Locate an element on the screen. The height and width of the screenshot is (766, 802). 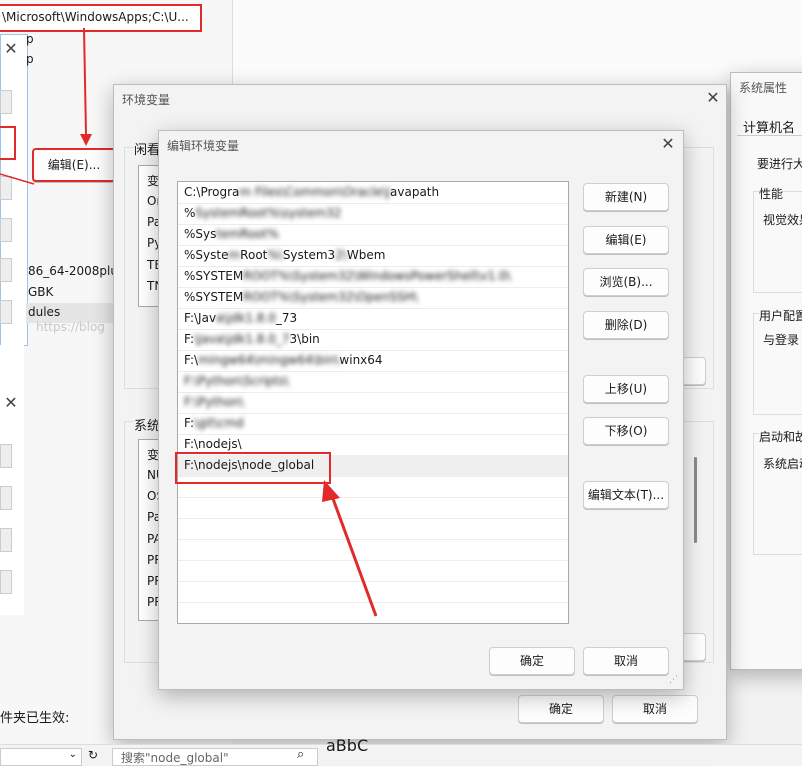
startup-label: 启动和故 is located at coordinates (780, 436).